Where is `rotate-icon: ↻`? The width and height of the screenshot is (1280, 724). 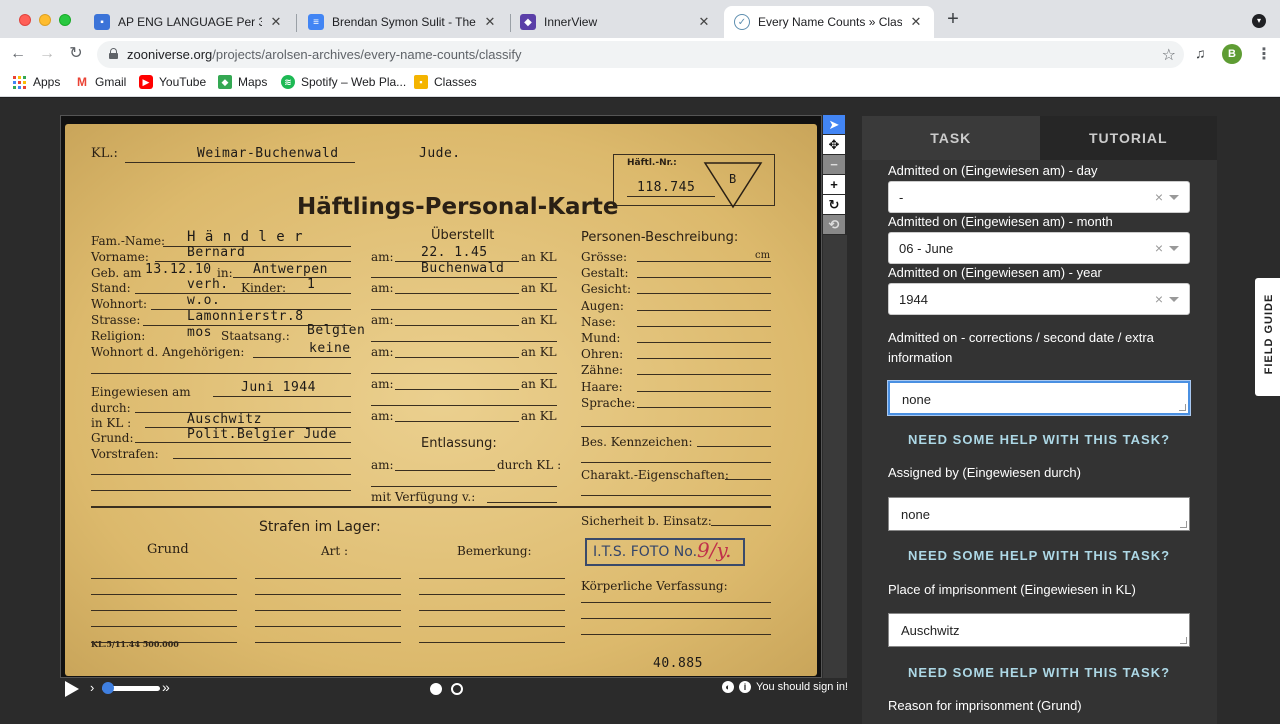 rotate-icon: ↻ is located at coordinates (834, 204).